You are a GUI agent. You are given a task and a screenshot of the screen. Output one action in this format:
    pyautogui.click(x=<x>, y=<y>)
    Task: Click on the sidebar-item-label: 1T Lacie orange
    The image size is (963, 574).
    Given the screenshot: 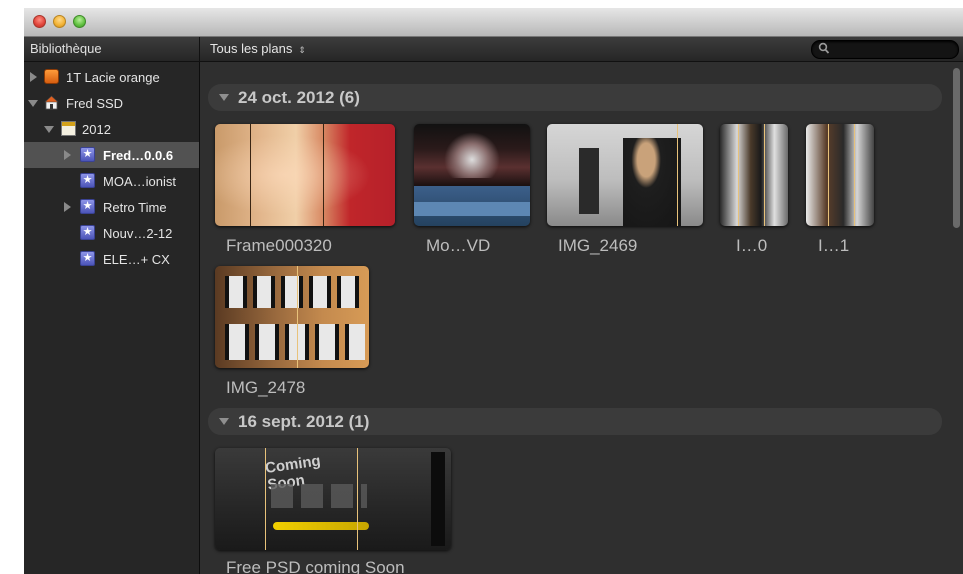 What is the action you would take?
    pyautogui.click(x=113, y=77)
    